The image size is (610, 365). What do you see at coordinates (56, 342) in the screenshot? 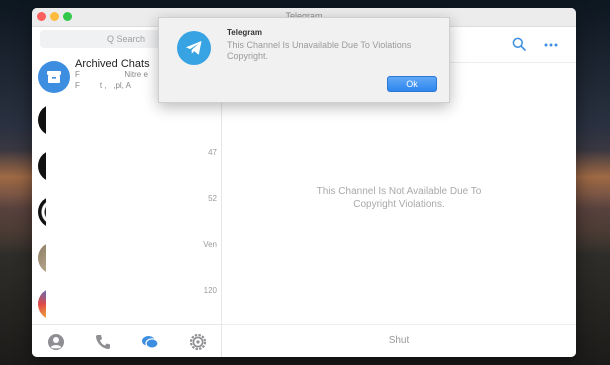
I see `contacts-icon` at bounding box center [56, 342].